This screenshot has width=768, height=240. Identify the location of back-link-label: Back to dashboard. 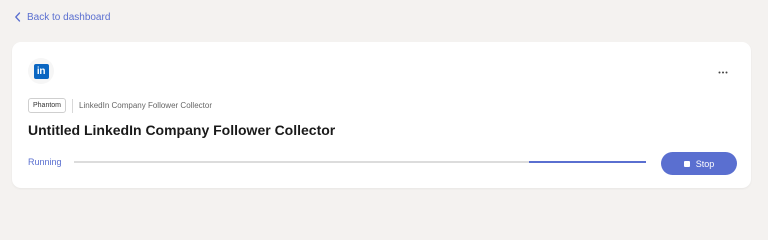
(69, 17).